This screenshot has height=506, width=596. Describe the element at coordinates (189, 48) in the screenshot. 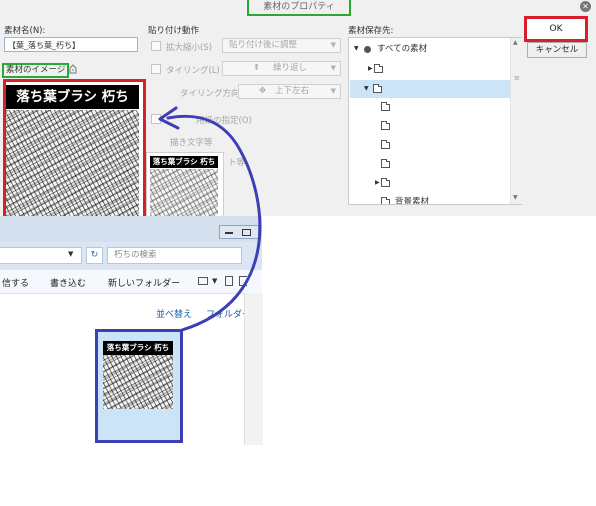

I see `scale-label: 拡大縮小(S)` at that location.